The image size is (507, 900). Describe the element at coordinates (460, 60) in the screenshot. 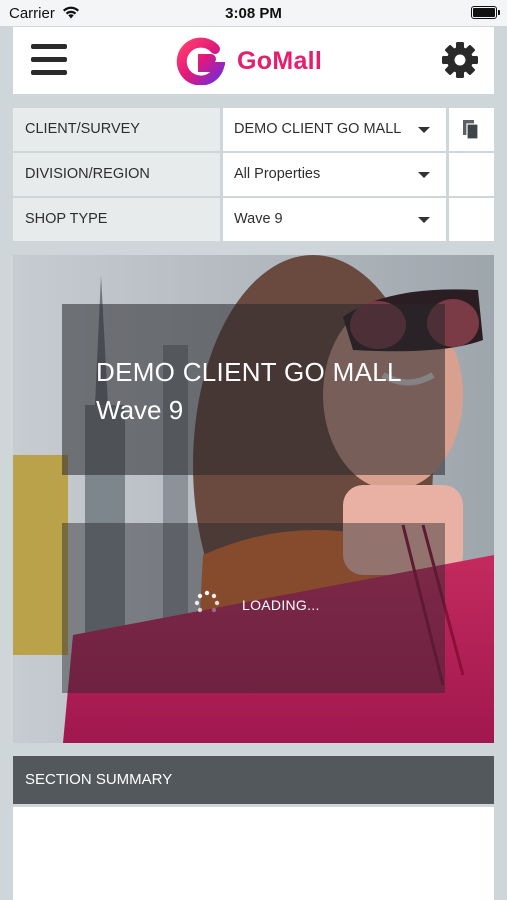

I see `gear-icon` at that location.